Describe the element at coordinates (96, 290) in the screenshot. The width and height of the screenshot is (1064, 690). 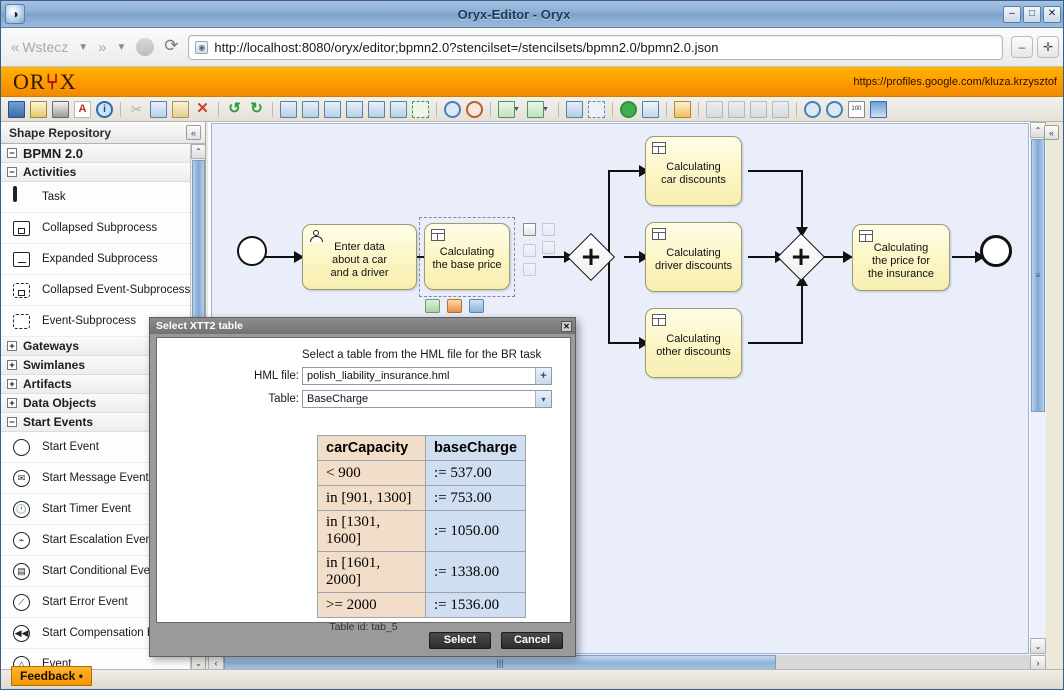
I see `sidebar-item-collapsed-event-subprocess: Collapsed Event-Subprocess` at that location.